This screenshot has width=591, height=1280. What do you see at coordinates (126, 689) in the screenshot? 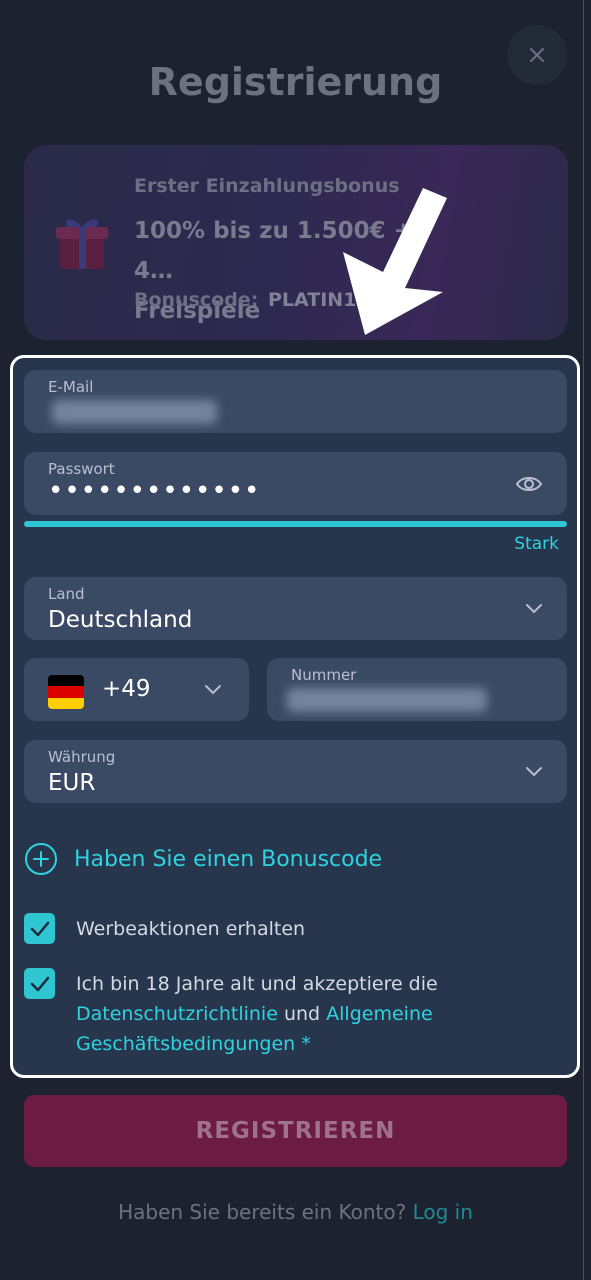
I see `phone-prefix-value: +49` at bounding box center [126, 689].